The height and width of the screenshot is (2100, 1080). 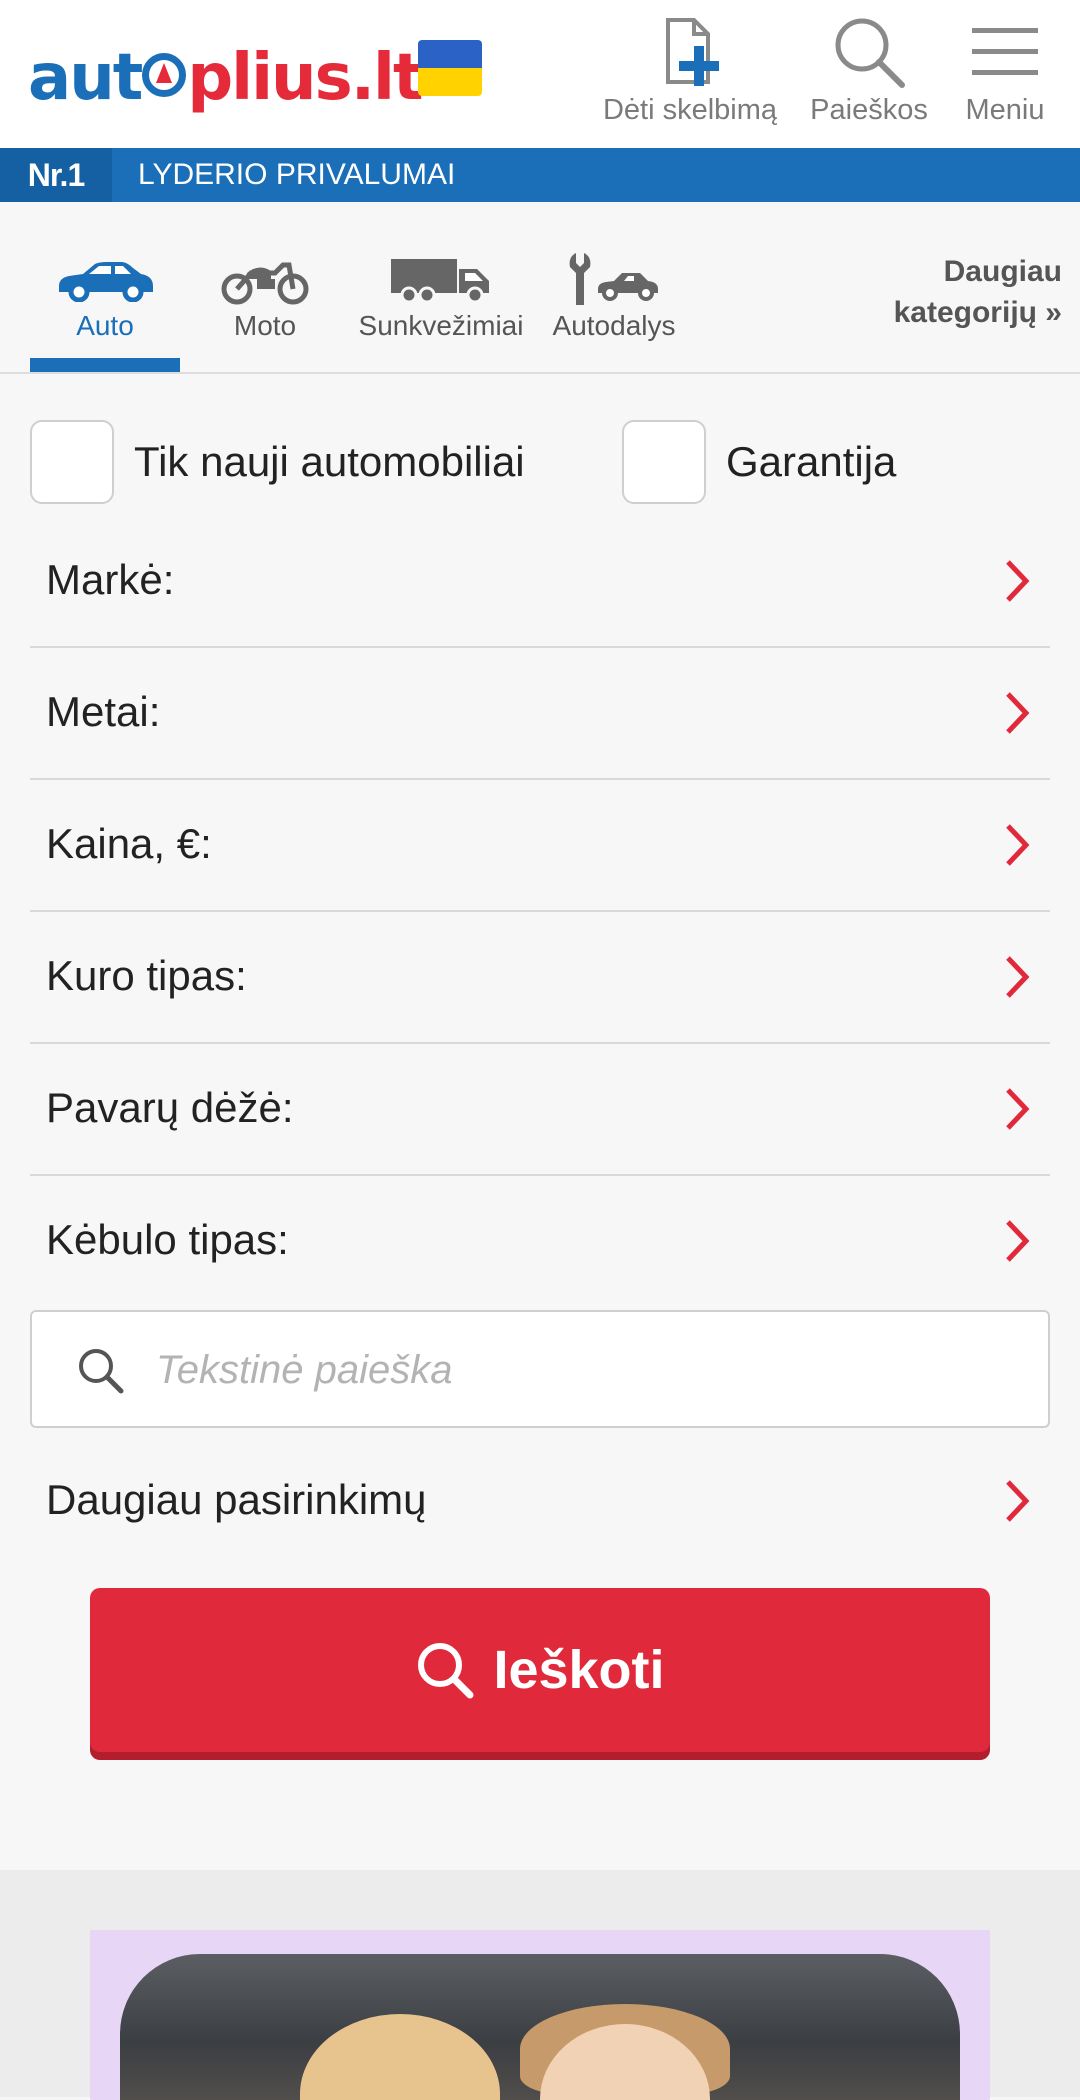 What do you see at coordinates (441, 280) in the screenshot?
I see `truck-icon` at bounding box center [441, 280].